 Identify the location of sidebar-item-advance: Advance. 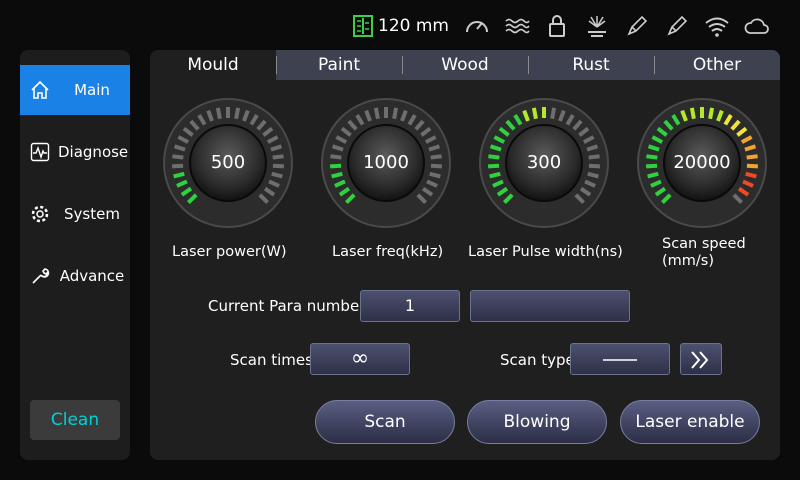
(75, 276).